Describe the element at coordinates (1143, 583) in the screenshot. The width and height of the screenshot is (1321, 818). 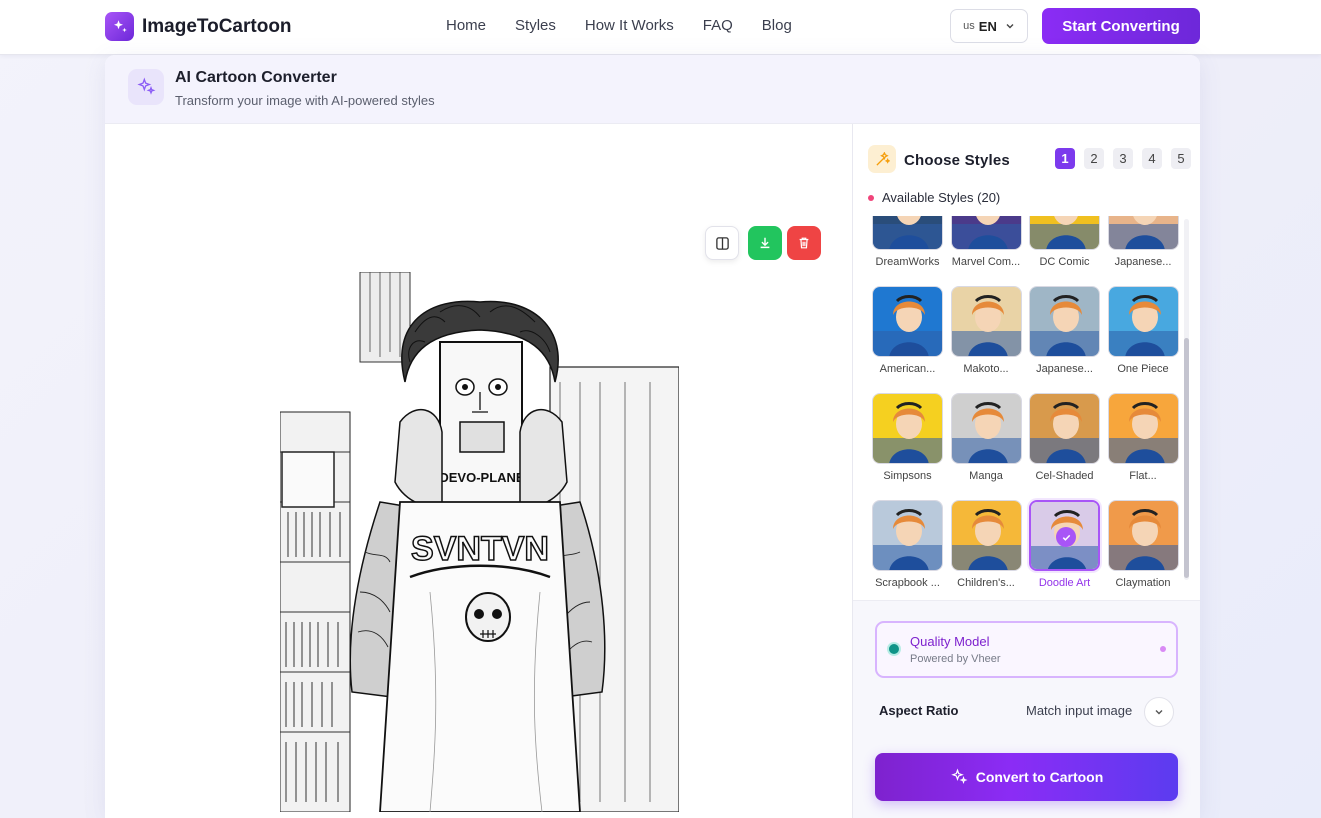
I see `style-label: Claymation` at that location.